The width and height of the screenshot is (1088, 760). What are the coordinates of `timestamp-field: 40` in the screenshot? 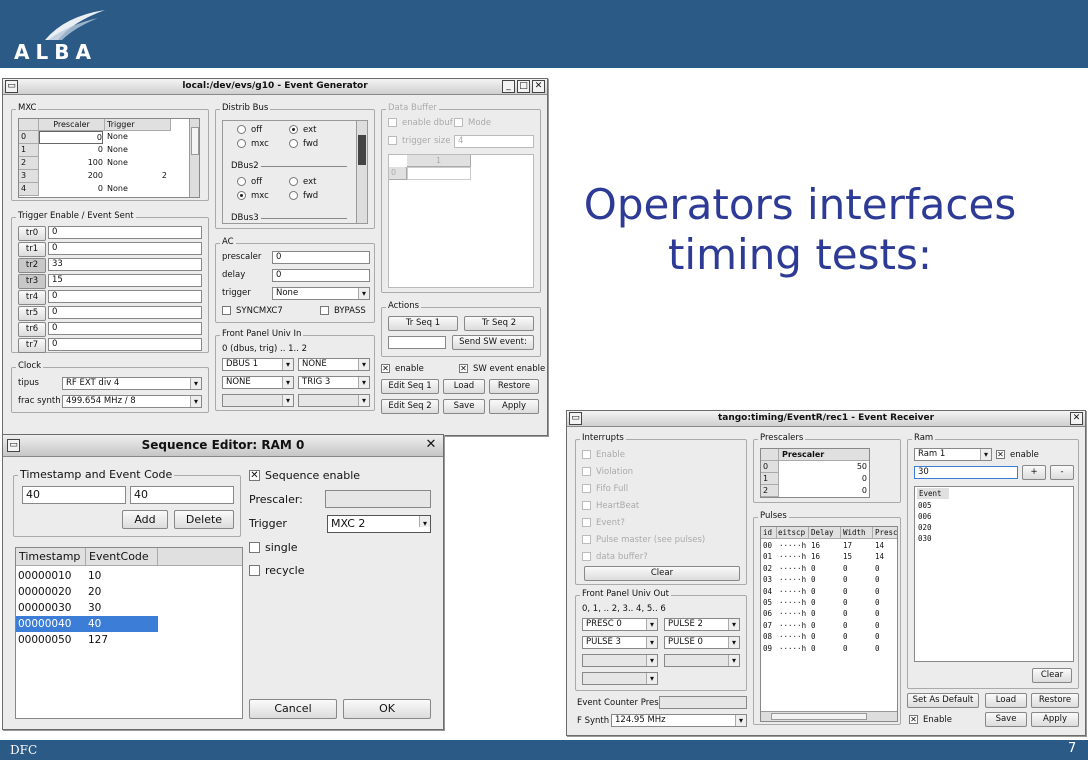 It's located at (74, 495).